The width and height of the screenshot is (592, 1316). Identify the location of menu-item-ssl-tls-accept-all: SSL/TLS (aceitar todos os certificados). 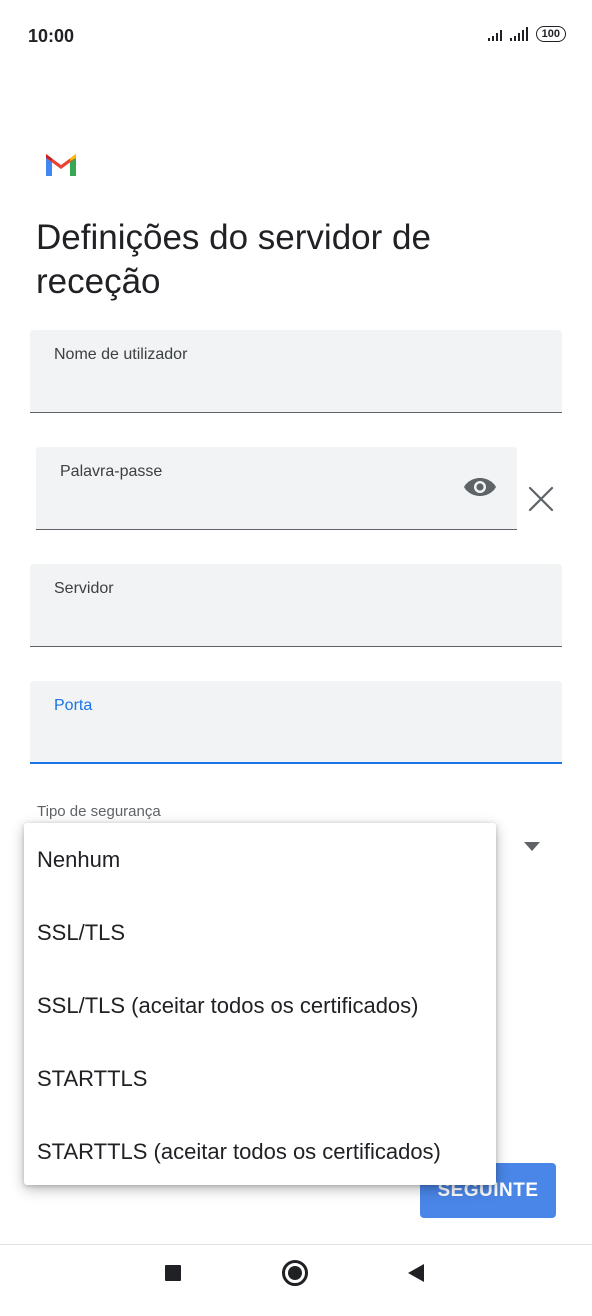
(260, 1005).